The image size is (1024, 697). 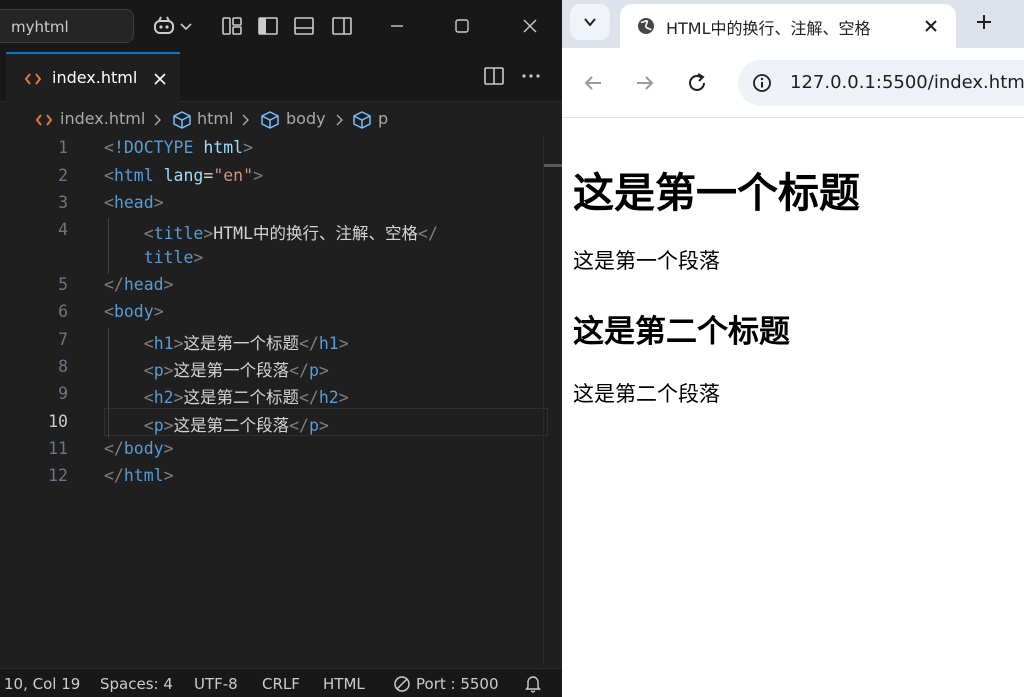 I want to click on status-eol: CRLF, so click(x=281, y=684).